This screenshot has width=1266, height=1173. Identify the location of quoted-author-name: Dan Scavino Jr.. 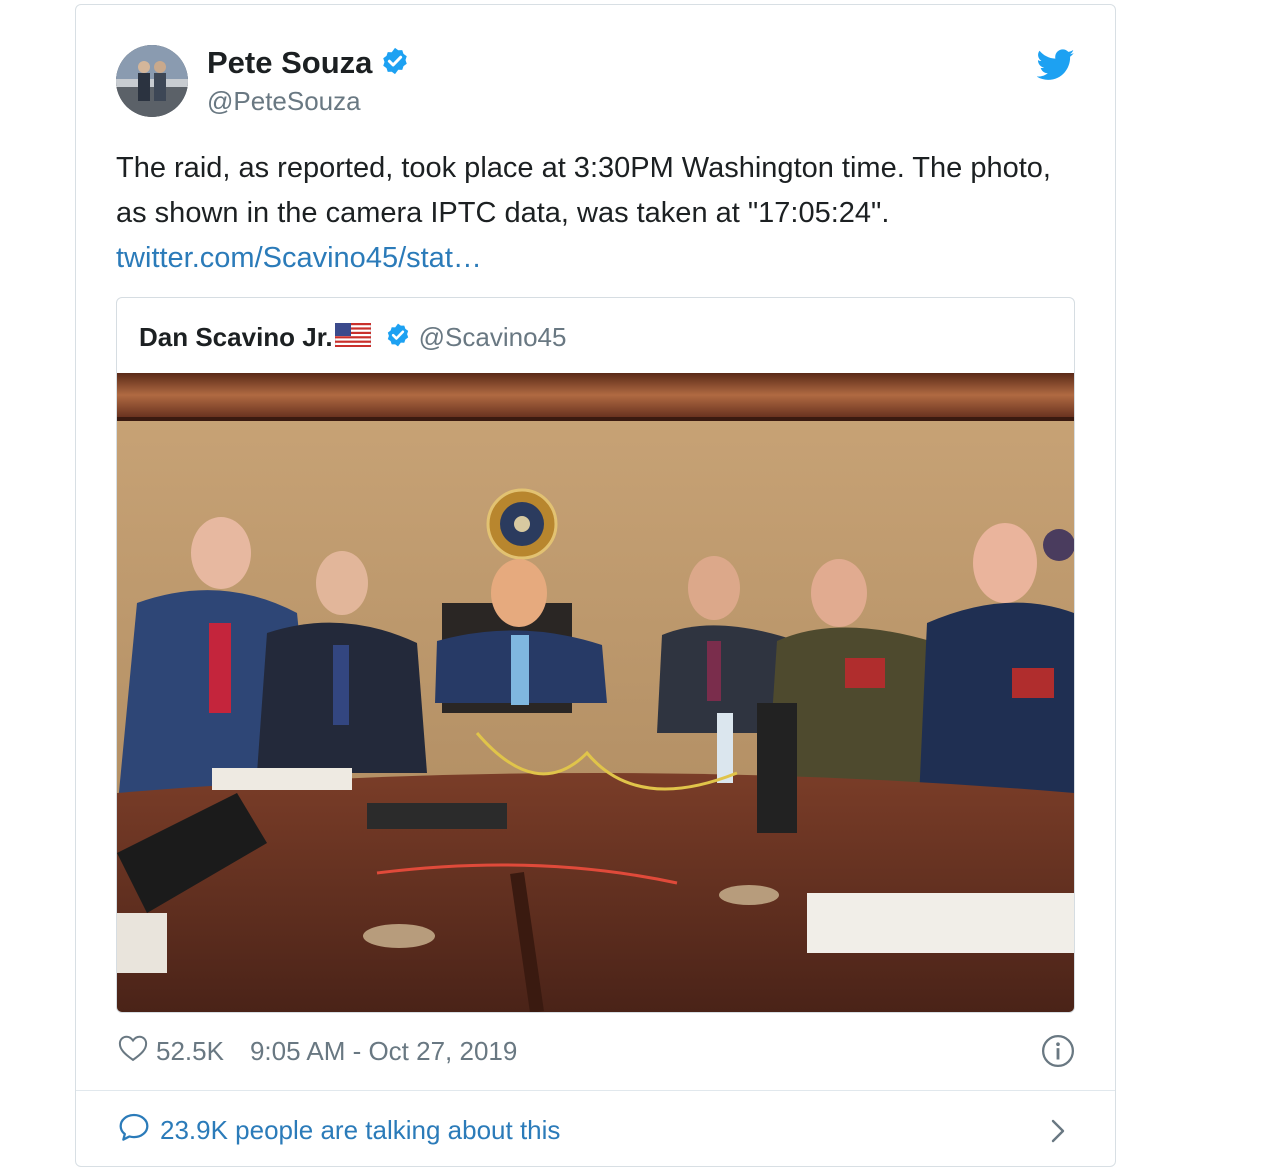
(236, 337).